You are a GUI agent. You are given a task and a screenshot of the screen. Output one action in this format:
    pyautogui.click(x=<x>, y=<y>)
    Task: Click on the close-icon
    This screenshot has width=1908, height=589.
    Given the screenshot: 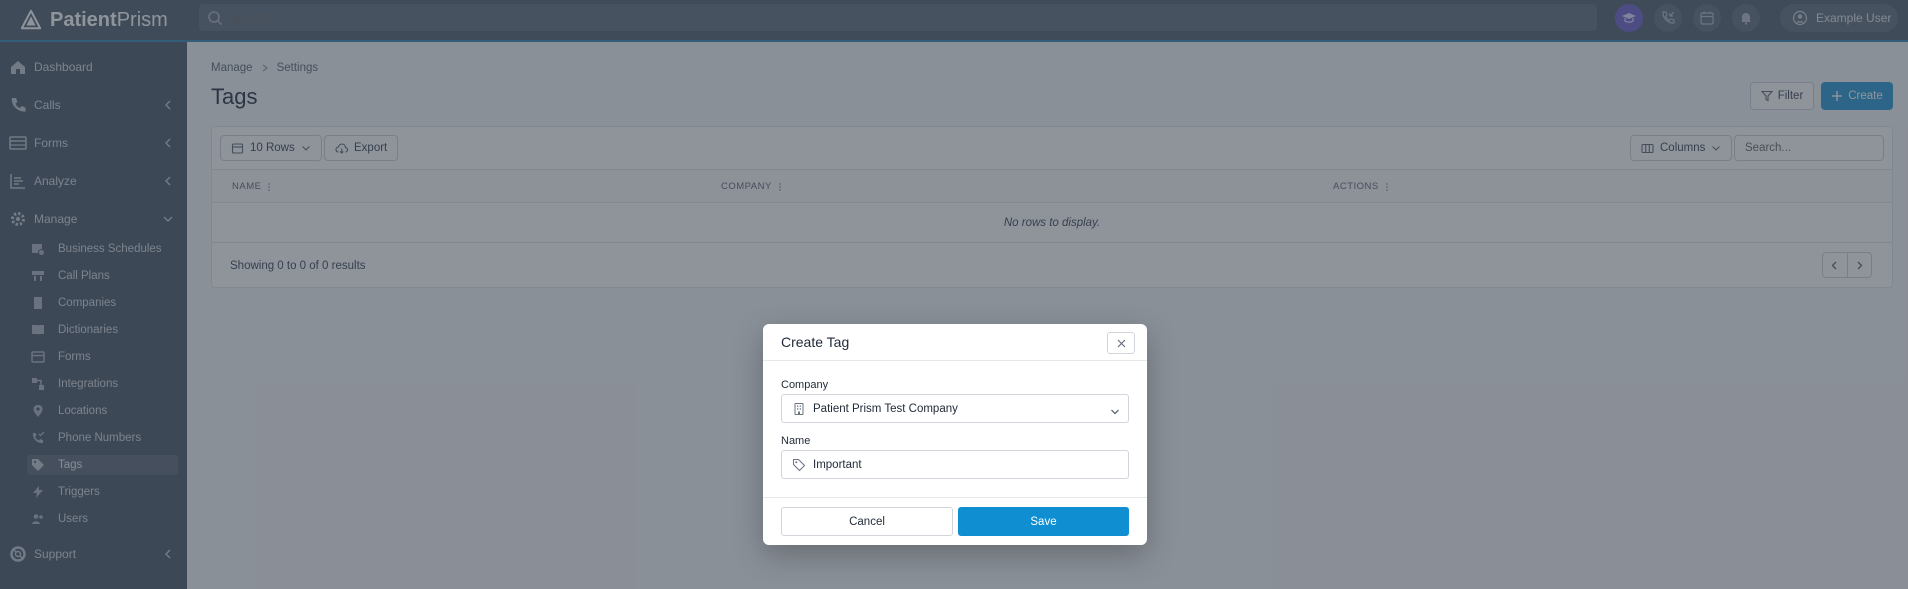 What is the action you would take?
    pyautogui.click(x=1121, y=343)
    